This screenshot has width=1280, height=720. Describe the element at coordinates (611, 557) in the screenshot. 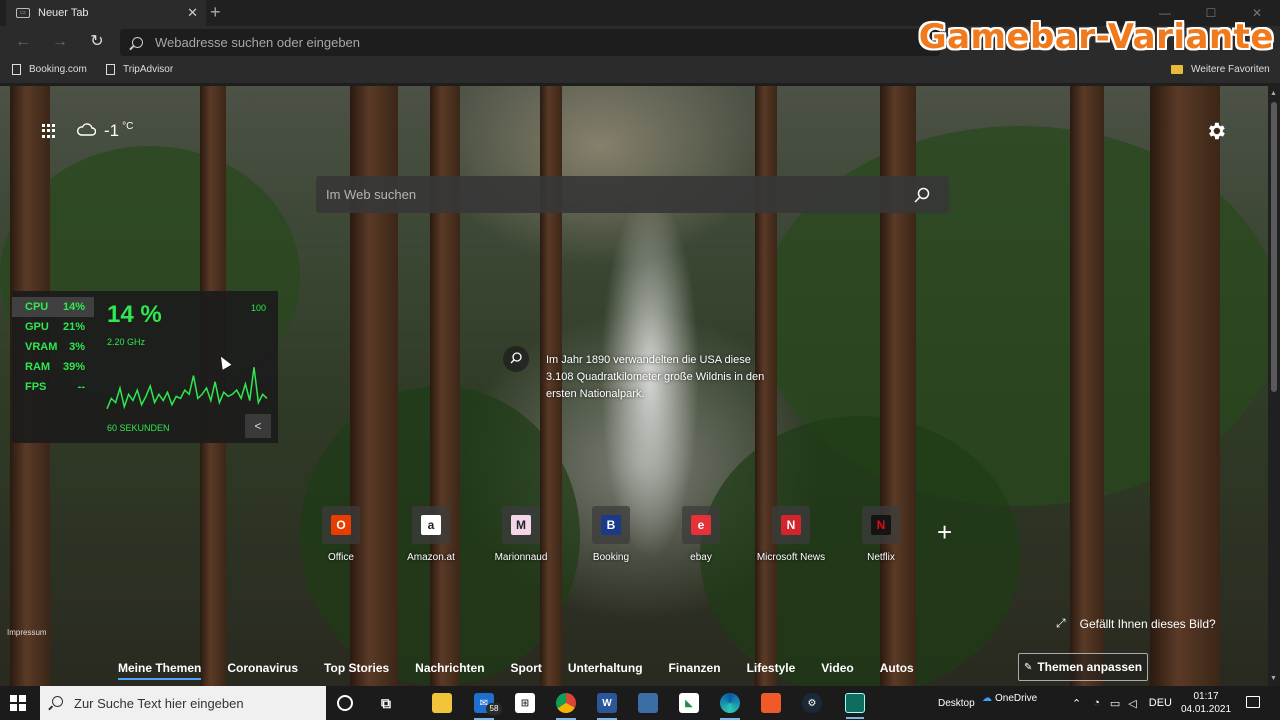

I see `tile-label: Booking` at that location.